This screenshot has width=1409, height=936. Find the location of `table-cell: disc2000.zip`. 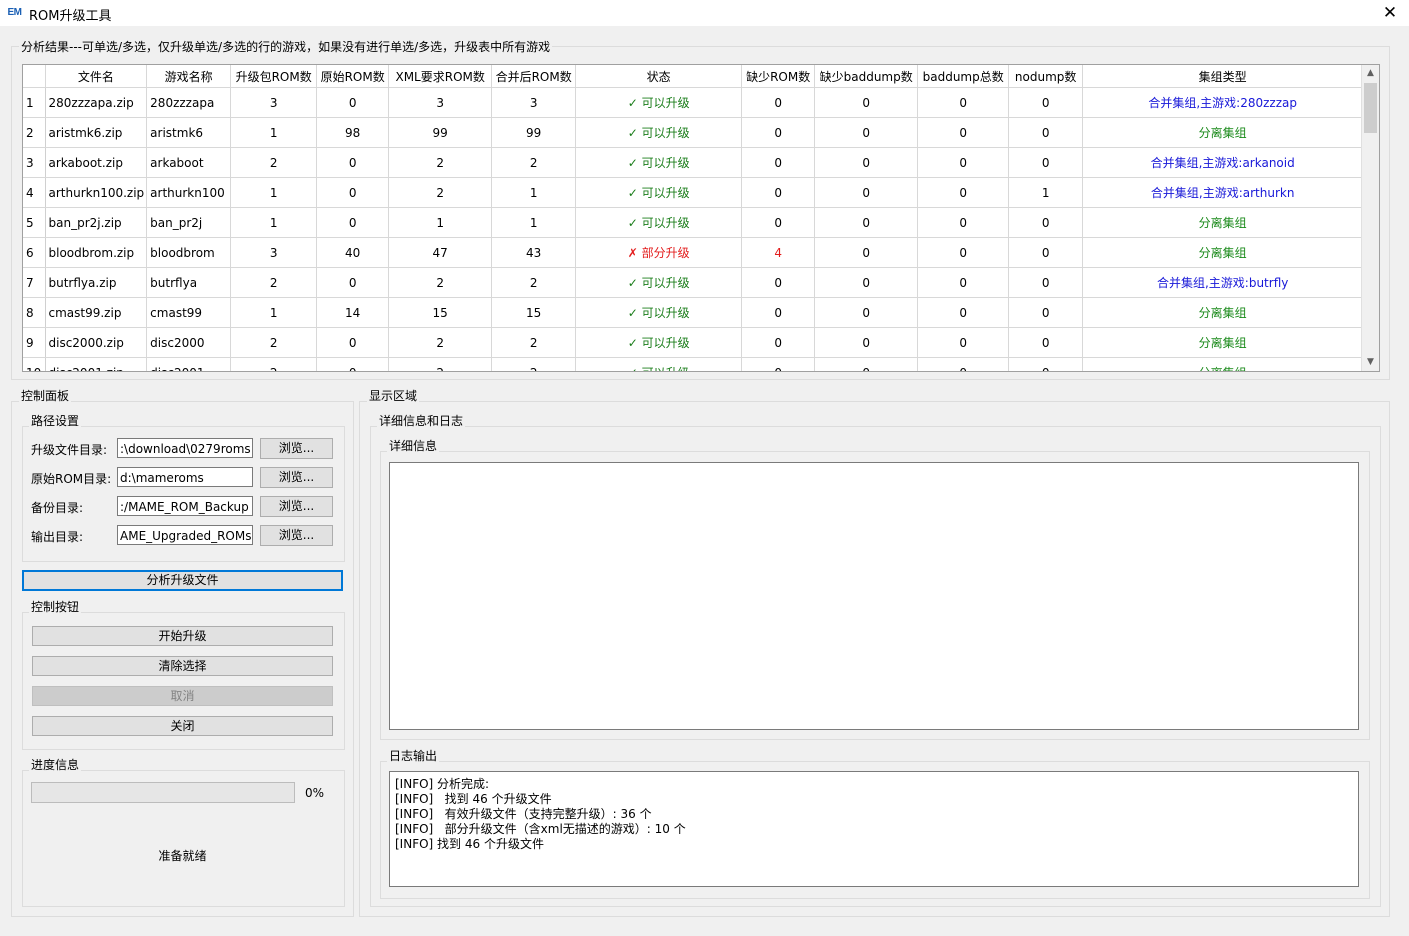

table-cell: disc2000.zip is located at coordinates (96, 342).